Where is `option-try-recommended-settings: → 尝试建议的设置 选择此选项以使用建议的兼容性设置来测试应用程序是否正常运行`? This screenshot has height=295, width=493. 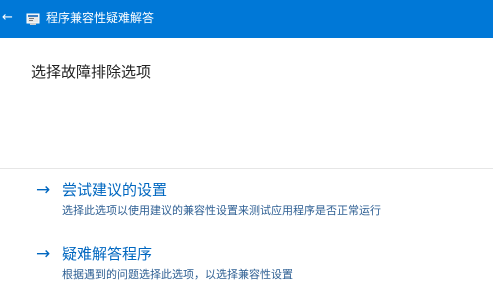 option-try-recommended-settings: → 尝试建议的设置 选择此选项以使用建议的兼容性设置来测试应用程序是否正常运行 is located at coordinates (256, 200).